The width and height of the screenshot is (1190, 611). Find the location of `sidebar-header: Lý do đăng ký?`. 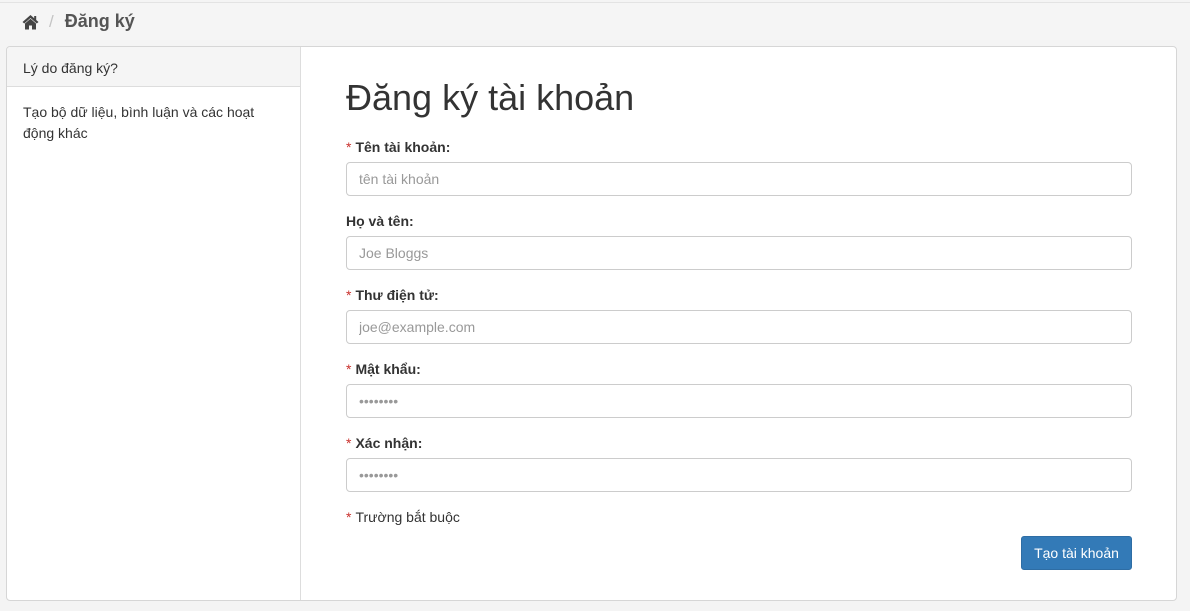

sidebar-header: Lý do đăng ký? is located at coordinates (153, 67).